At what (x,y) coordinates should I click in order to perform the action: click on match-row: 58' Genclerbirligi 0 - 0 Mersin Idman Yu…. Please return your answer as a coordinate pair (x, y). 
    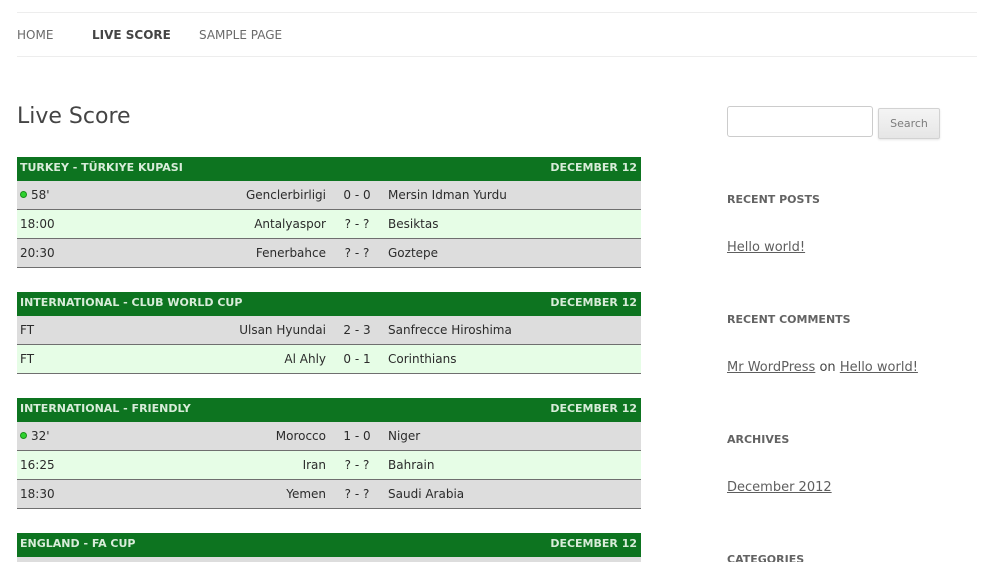
    Looking at the image, I should click on (329, 195).